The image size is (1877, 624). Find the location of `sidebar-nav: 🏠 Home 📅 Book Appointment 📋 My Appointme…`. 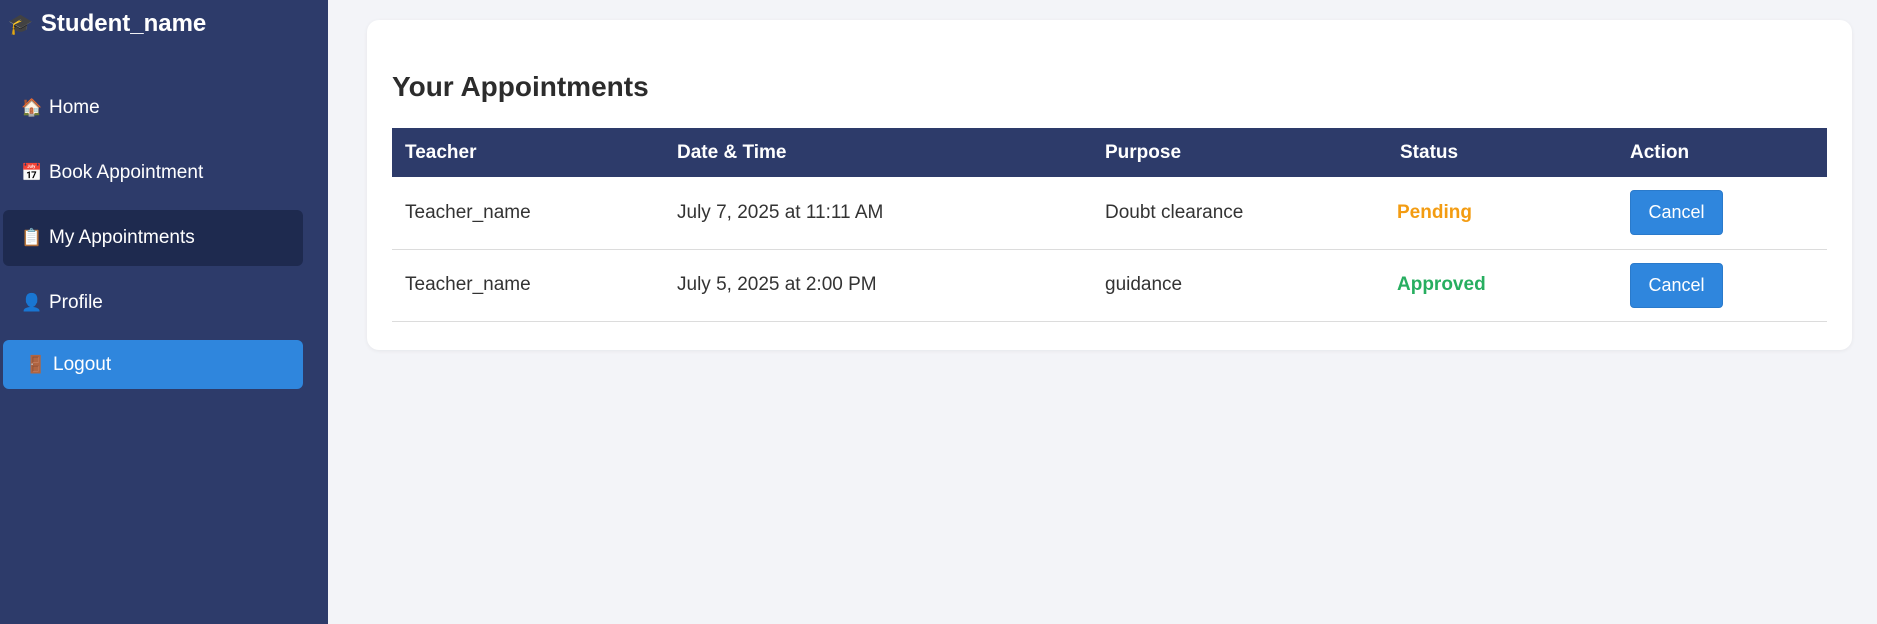

sidebar-nav: 🏠 Home 📅 Book Appointment 📋 My Appointme… is located at coordinates (153, 239).